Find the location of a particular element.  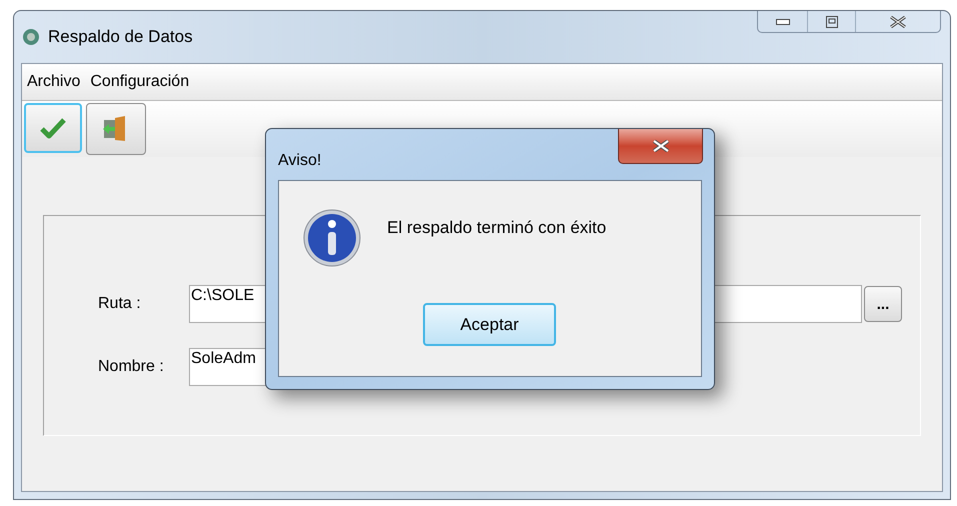

minimize-icon is located at coordinates (783, 21).